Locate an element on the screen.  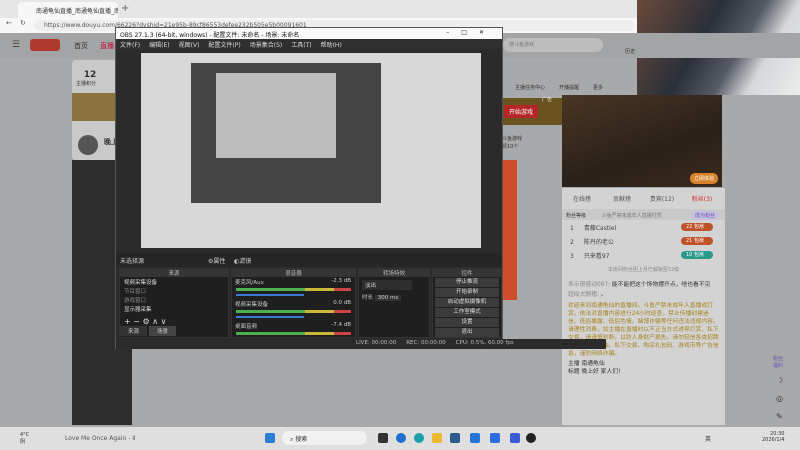
source-item: 游戏窗口 is located at coordinates (174, 299).